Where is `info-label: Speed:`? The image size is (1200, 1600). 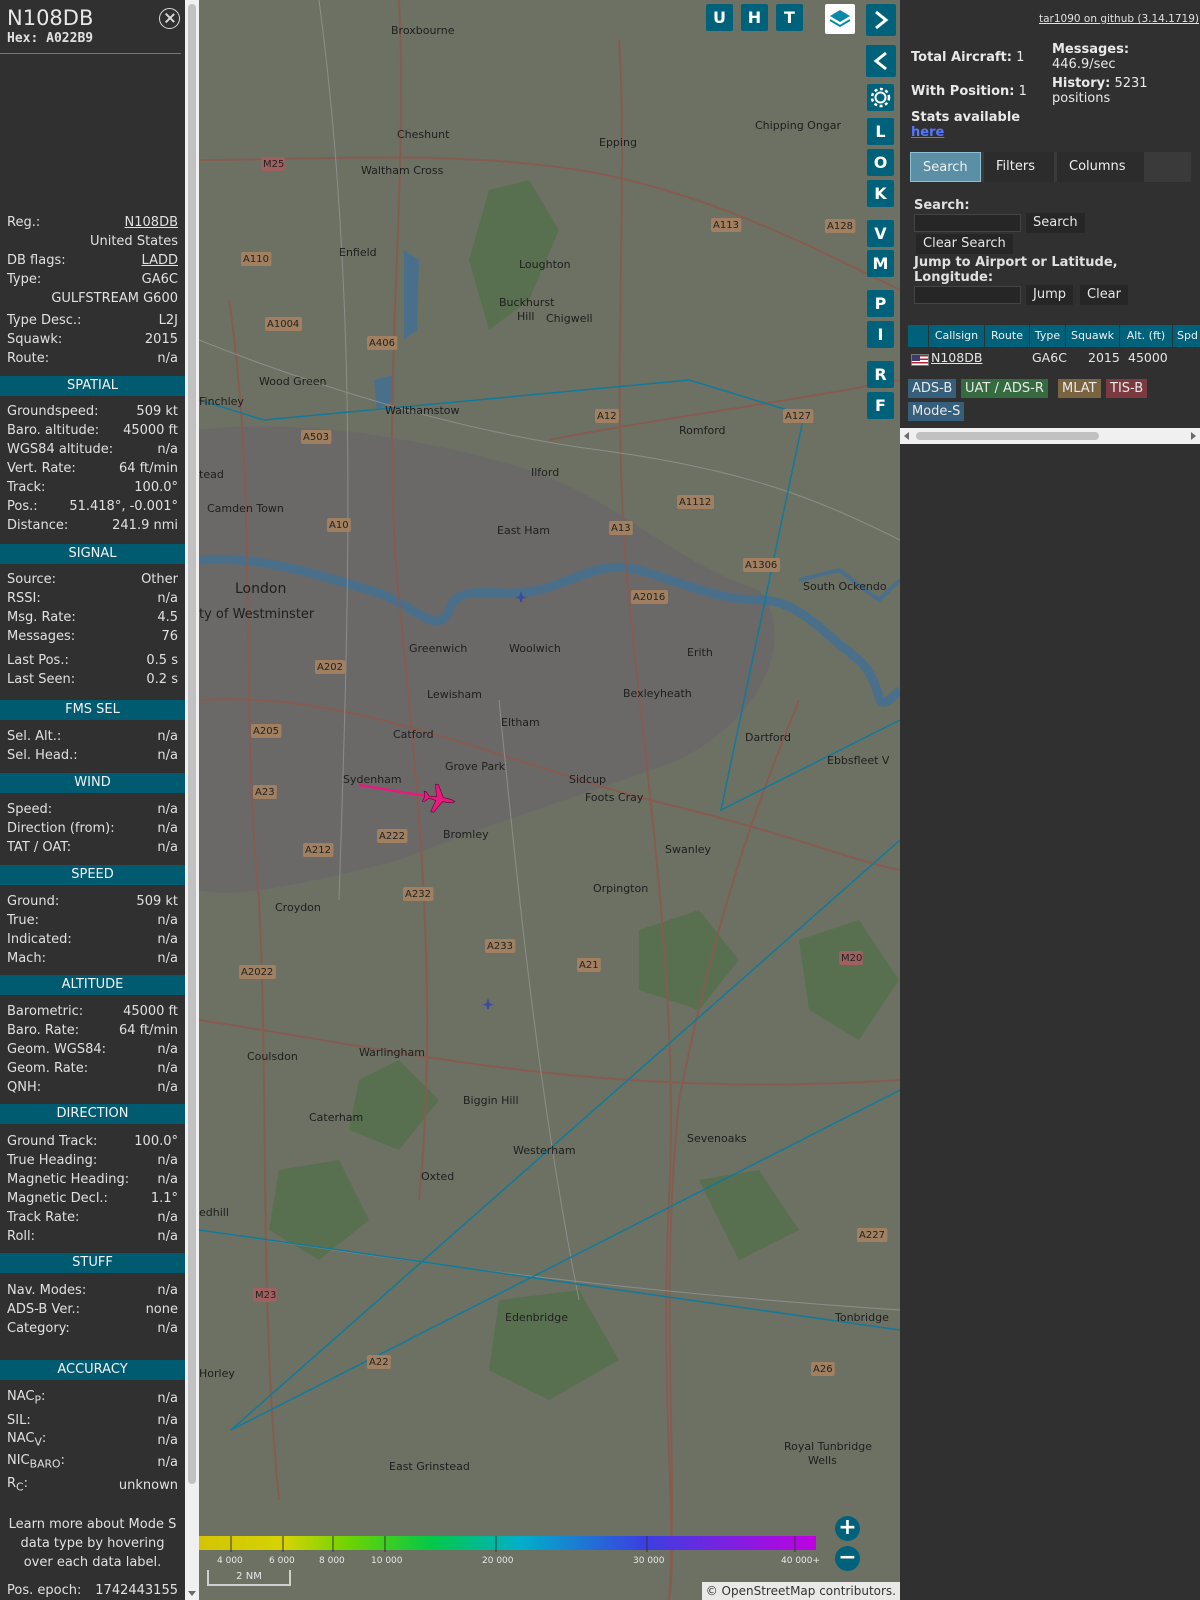 info-label: Speed: is located at coordinates (30, 809).